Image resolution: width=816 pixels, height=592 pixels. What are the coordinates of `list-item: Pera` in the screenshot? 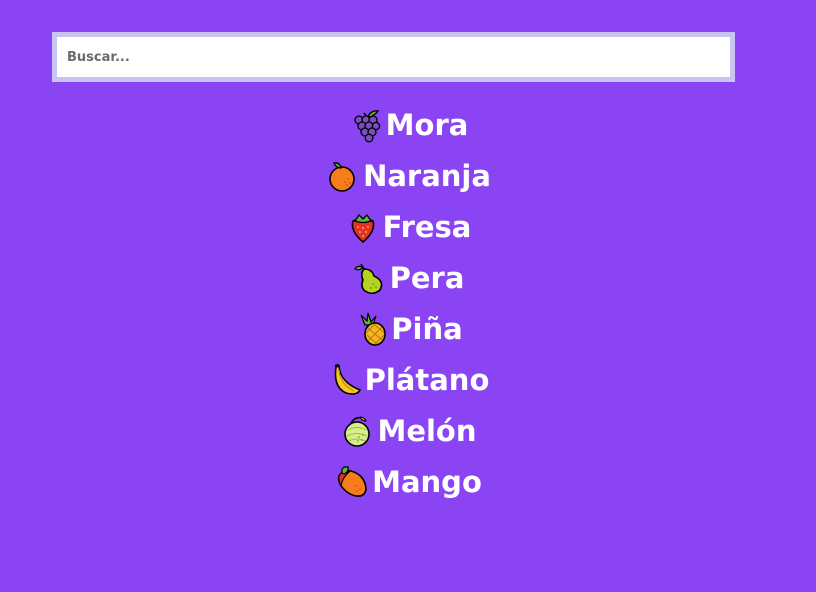 It's located at (408, 277).